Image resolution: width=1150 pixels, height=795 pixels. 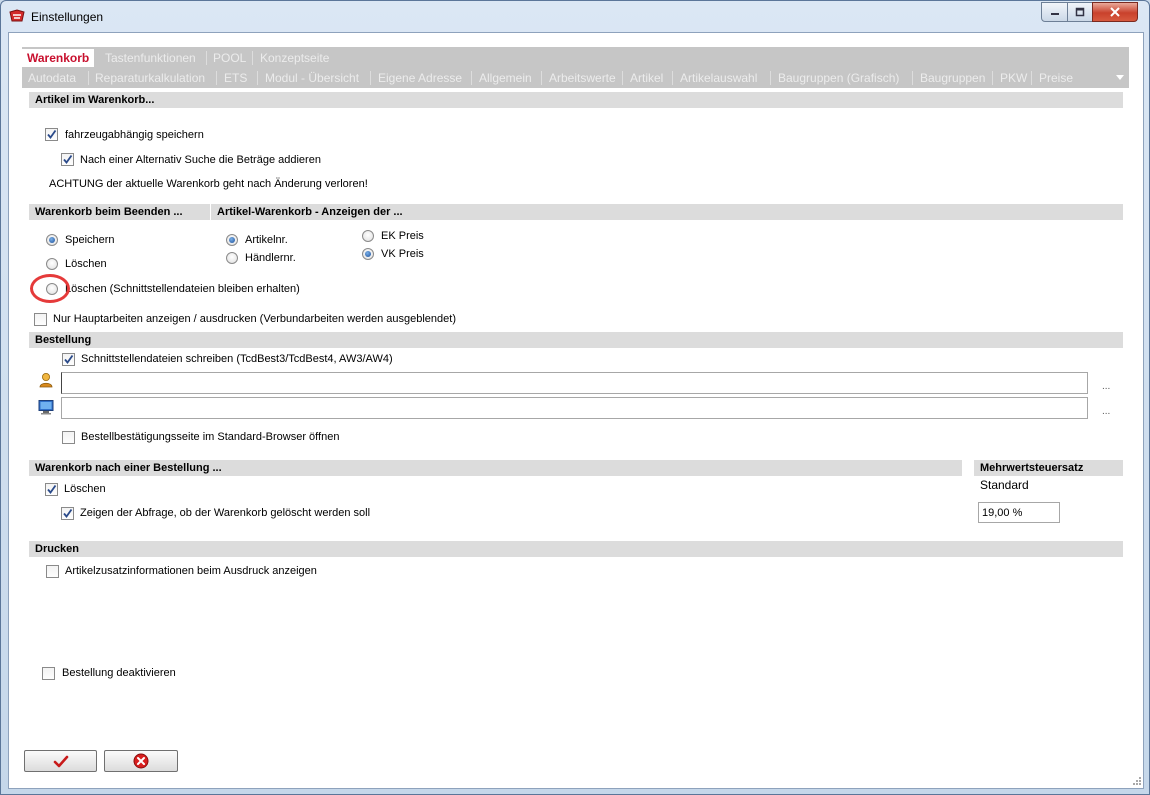 I want to click on cancel-icon, so click(x=141, y=761).